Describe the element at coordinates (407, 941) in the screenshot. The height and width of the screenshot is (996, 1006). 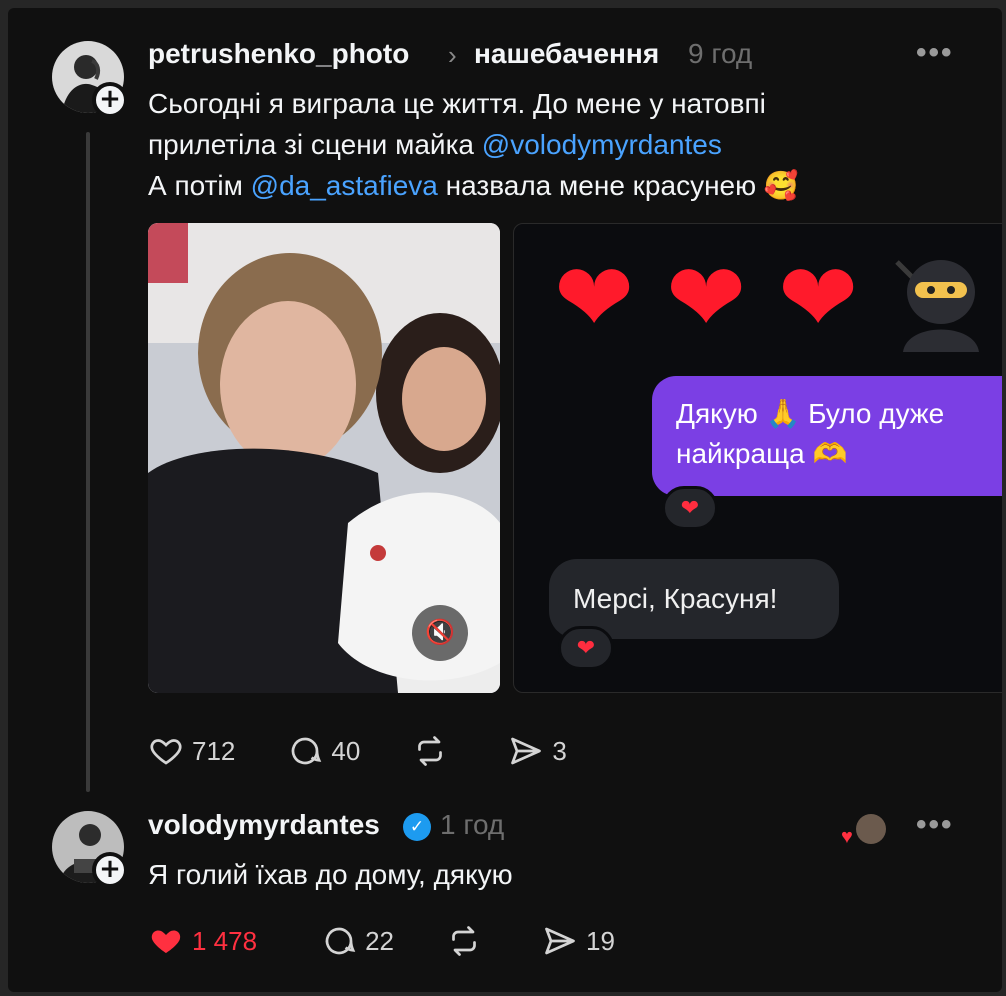
I see `reply-actions: 1 478 22 19` at that location.